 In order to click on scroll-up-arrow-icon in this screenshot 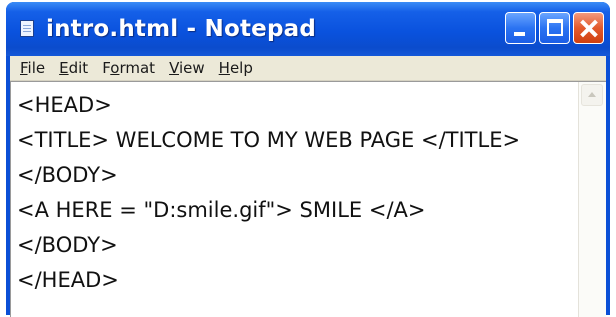, I will do `click(592, 95)`.